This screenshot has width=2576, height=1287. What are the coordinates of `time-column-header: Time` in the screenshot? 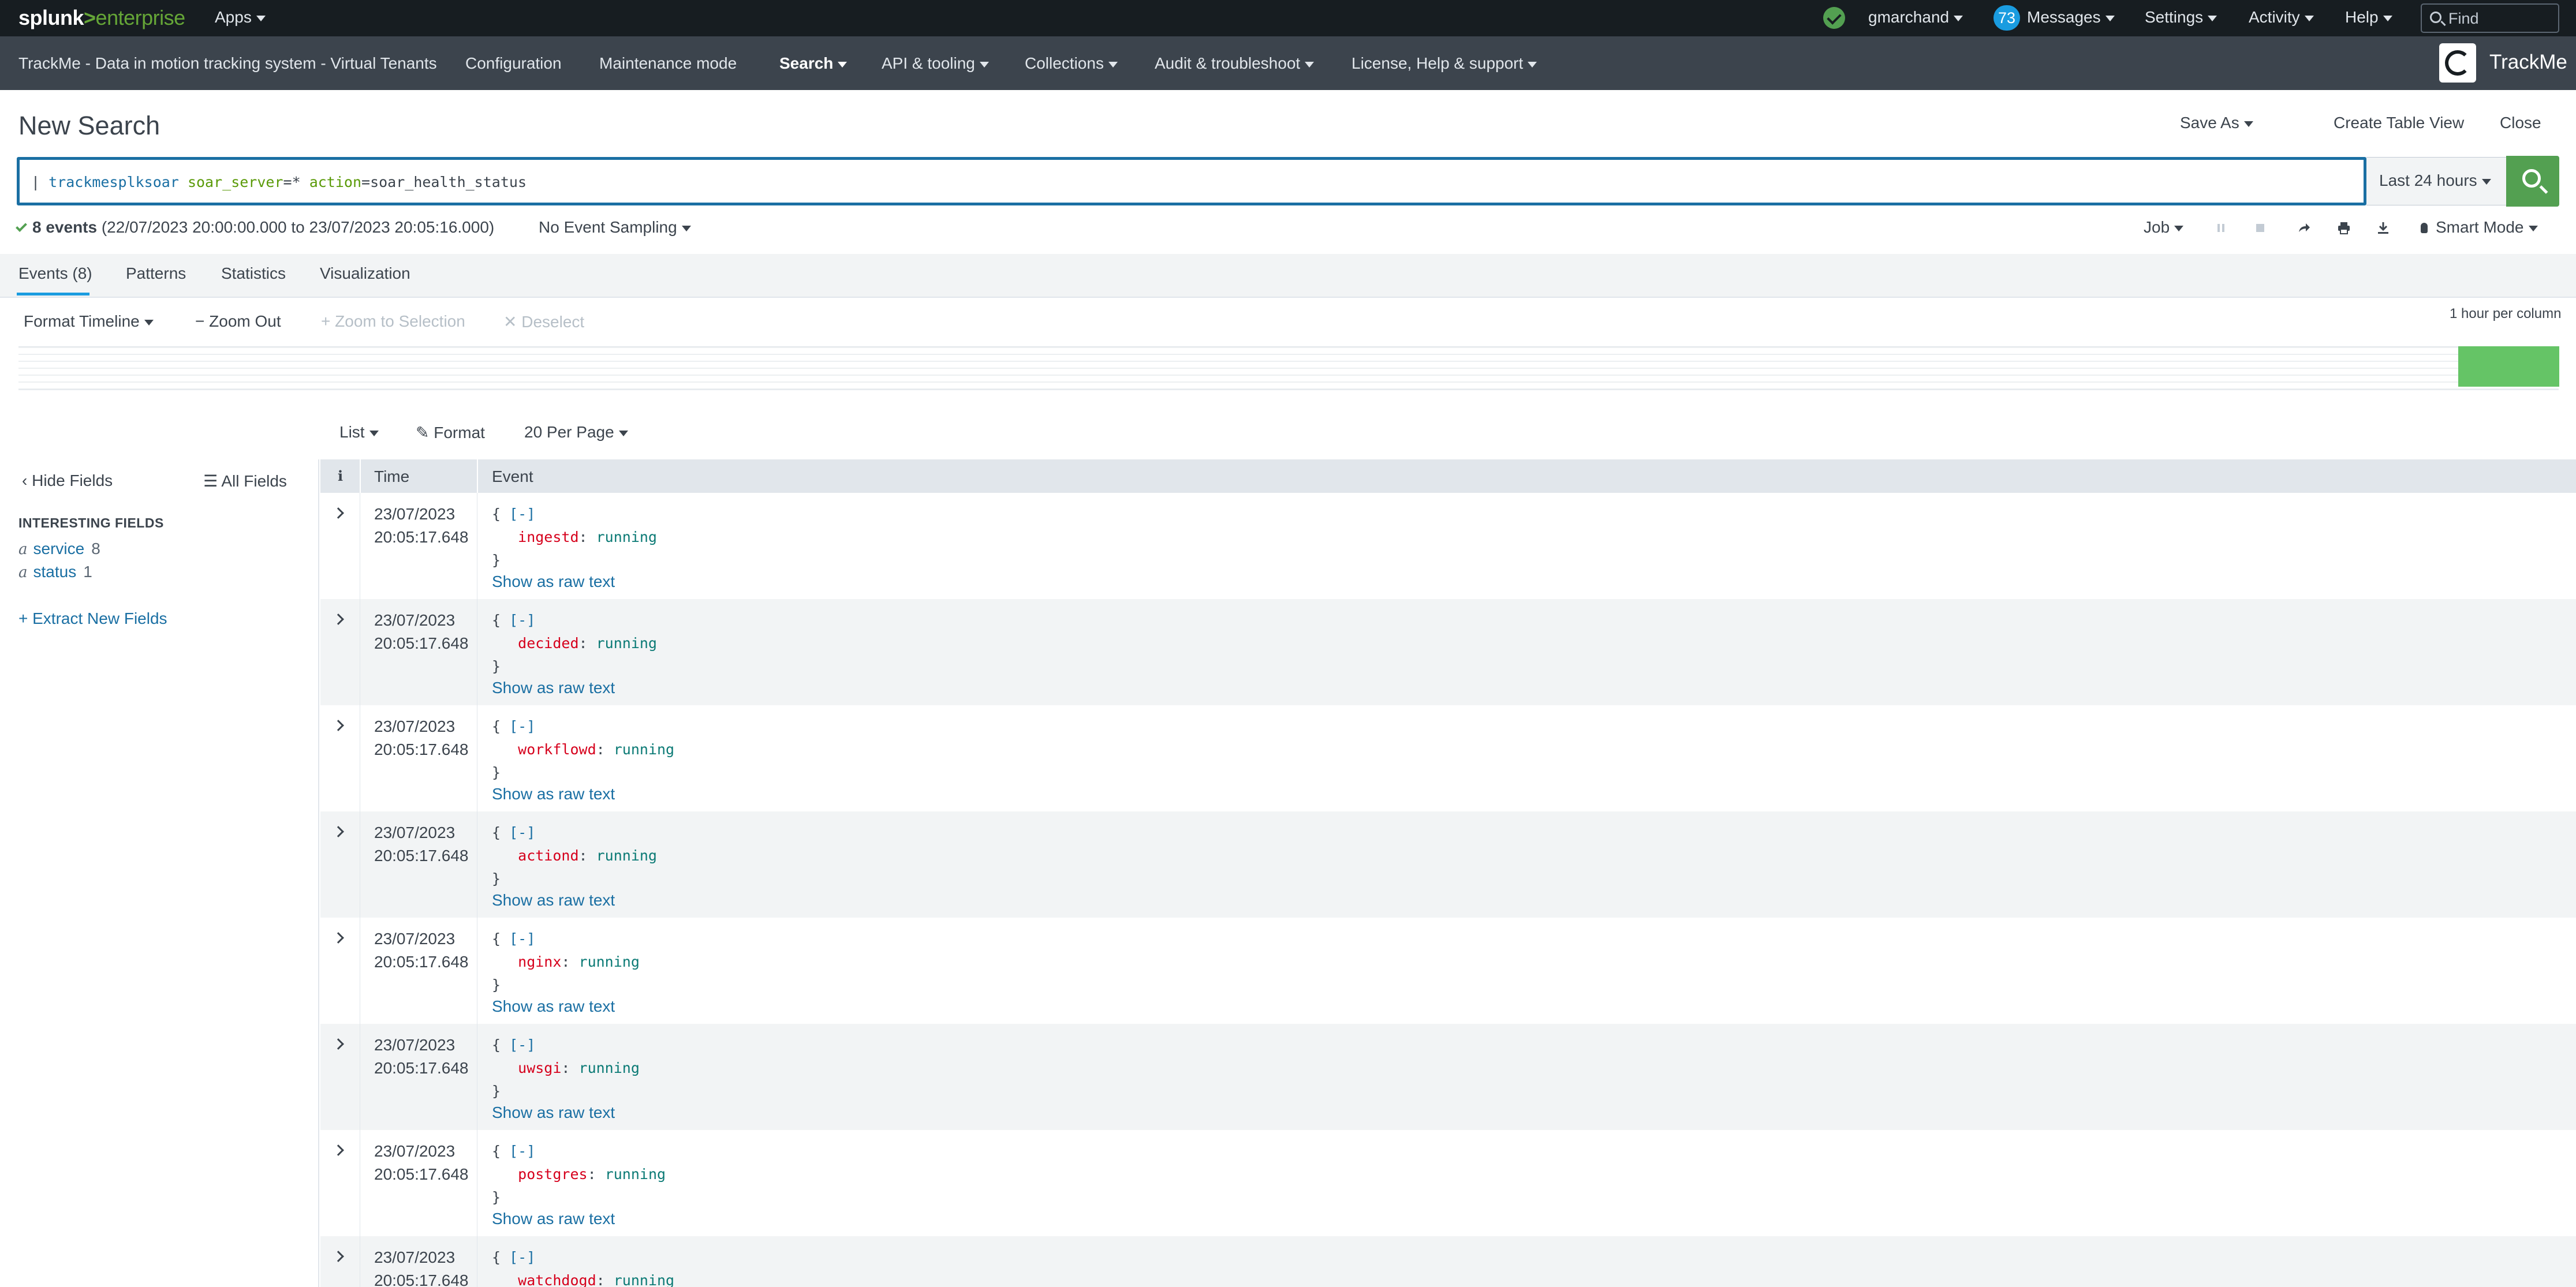 It's located at (391, 476).